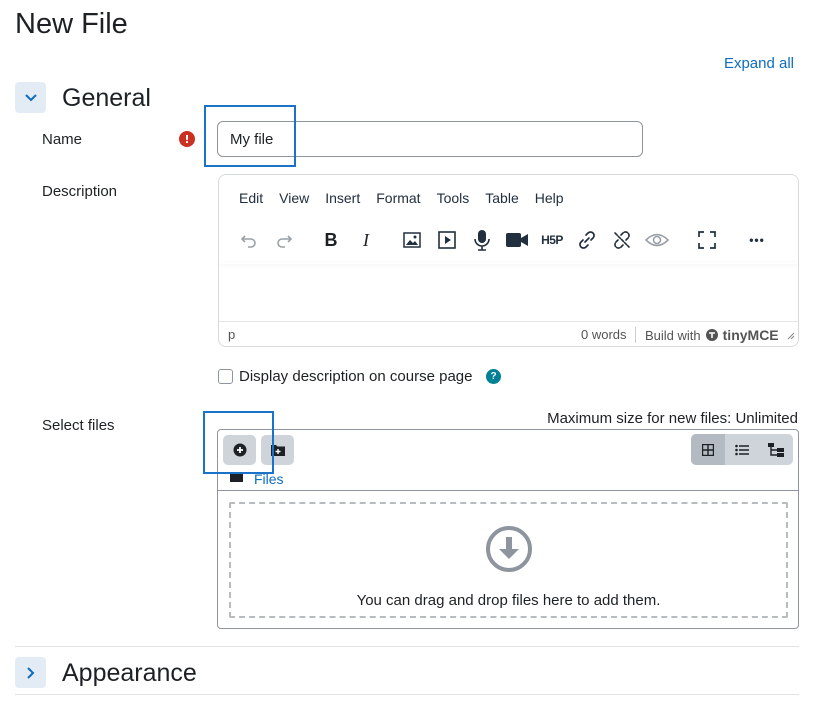  Describe the element at coordinates (71, 24) in the screenshot. I see `page-title: New File` at that location.